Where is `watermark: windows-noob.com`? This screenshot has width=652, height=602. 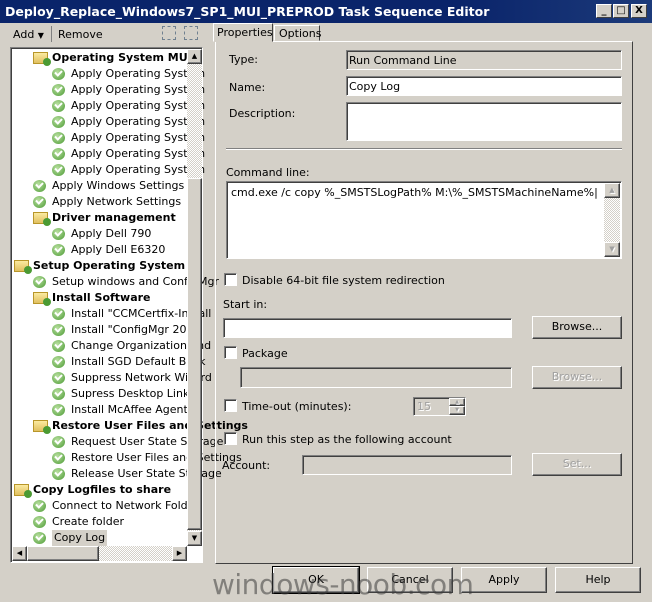
watermark: windows-noob.com is located at coordinates (343, 584).